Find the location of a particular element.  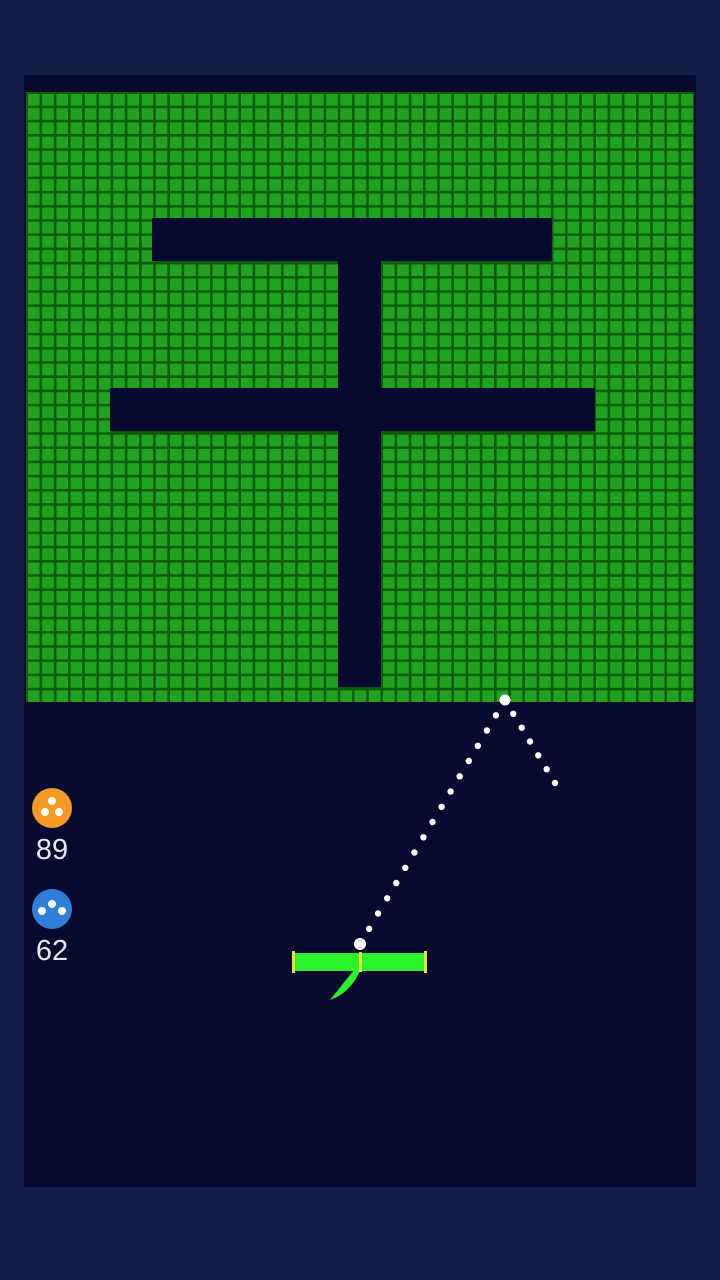

paddle is located at coordinates (359, 975).